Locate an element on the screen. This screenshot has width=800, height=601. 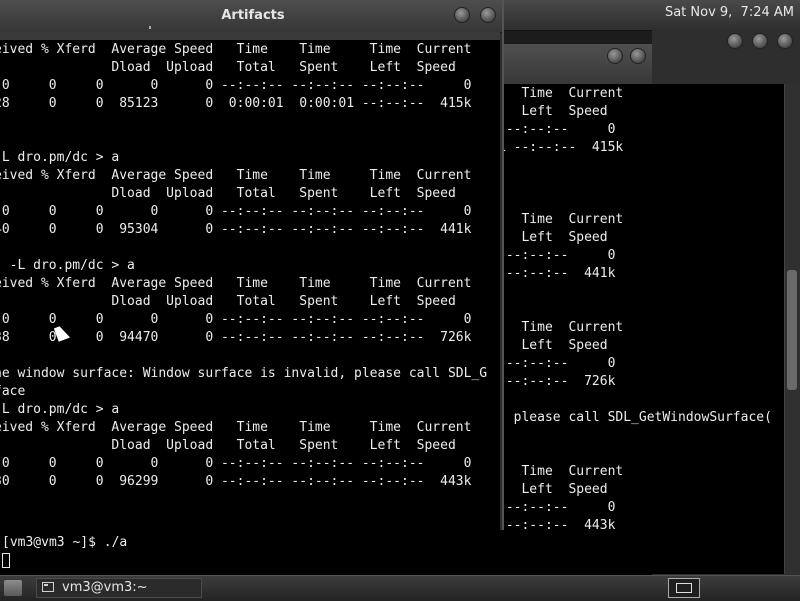
tab-strip is located at coordinates (250, 36).